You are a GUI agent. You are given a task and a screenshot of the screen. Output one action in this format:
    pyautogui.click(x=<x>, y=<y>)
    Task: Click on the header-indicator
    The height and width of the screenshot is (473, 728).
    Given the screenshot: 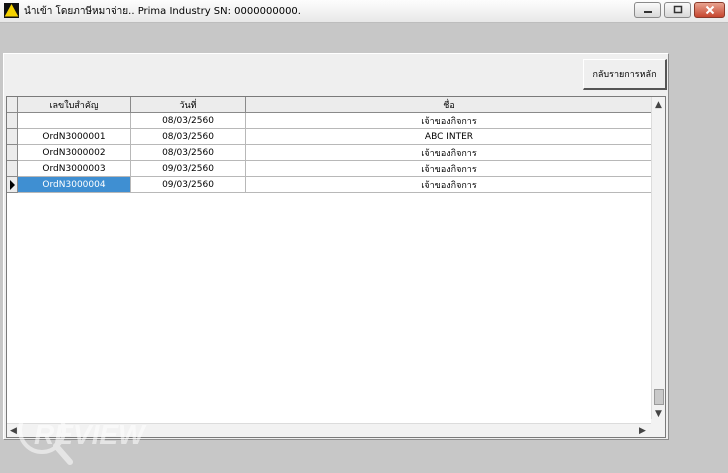 What is the action you would take?
    pyautogui.click(x=12, y=105)
    